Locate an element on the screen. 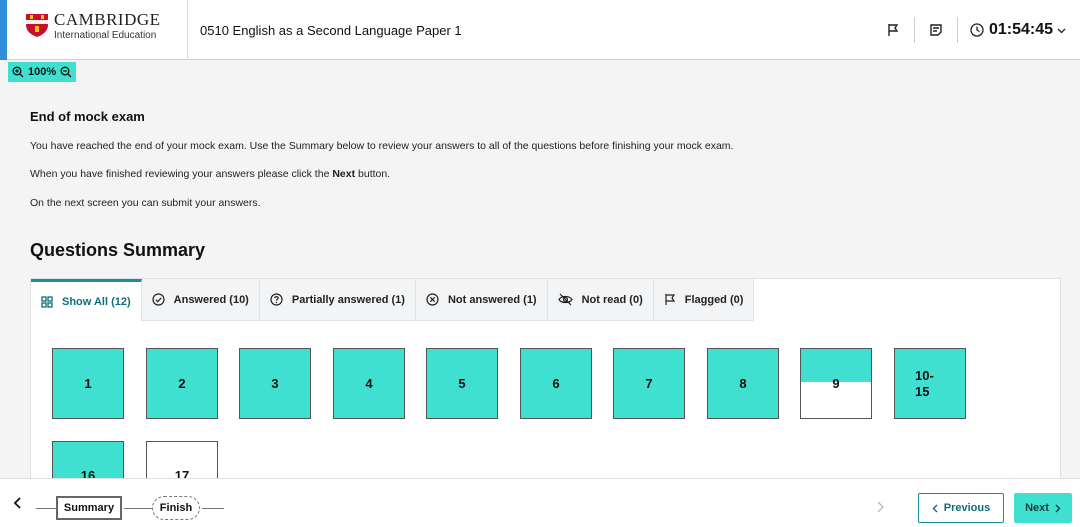 This screenshot has height=527, width=1080. forward-button-disabled is located at coordinates (880, 507).